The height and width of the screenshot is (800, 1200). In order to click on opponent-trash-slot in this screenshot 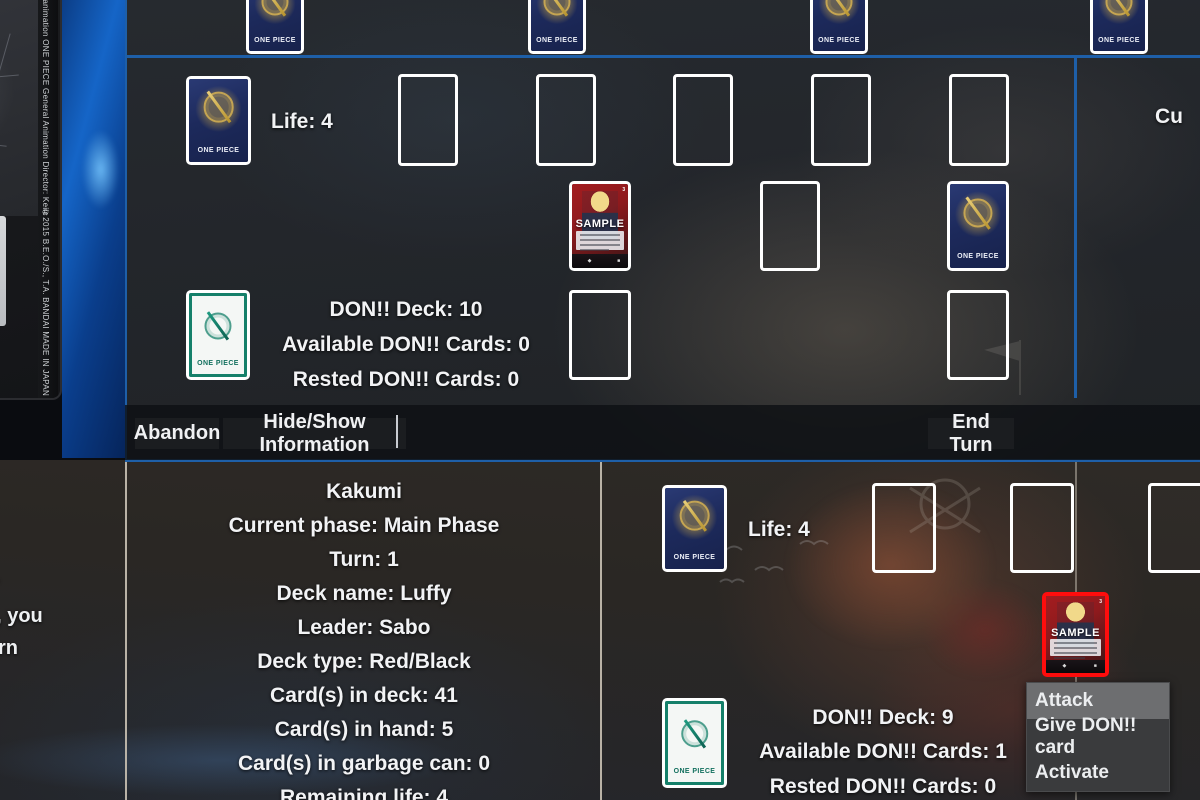, I will do `click(600, 335)`.